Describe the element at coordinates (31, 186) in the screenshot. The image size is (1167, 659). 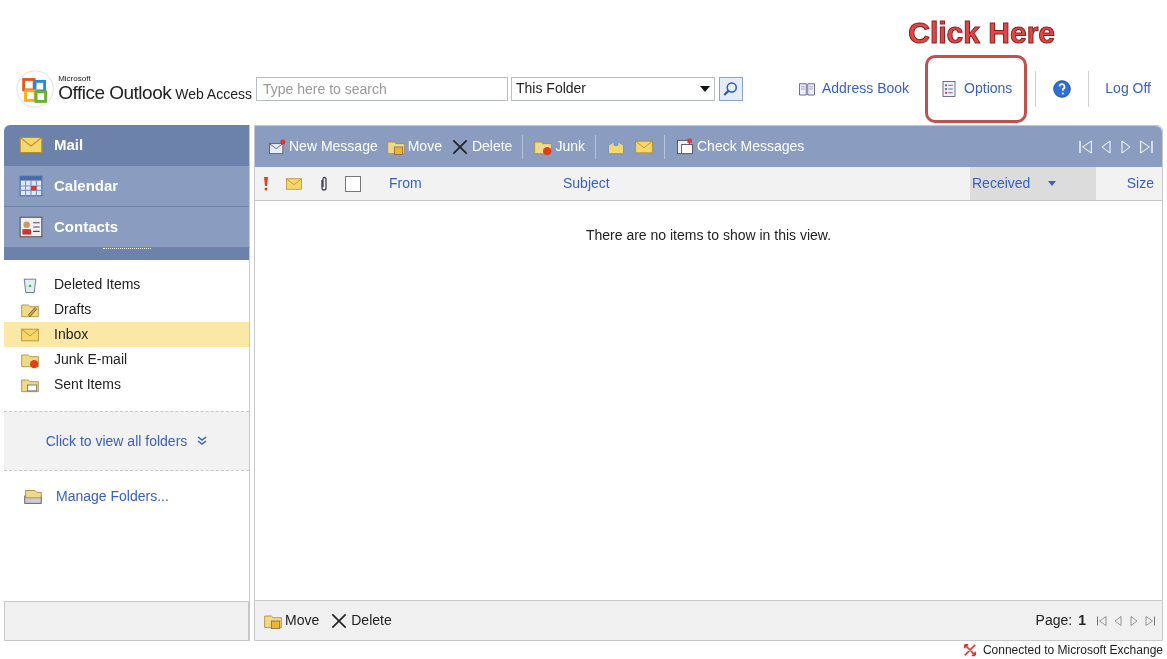
I see `calendar-icon` at that location.